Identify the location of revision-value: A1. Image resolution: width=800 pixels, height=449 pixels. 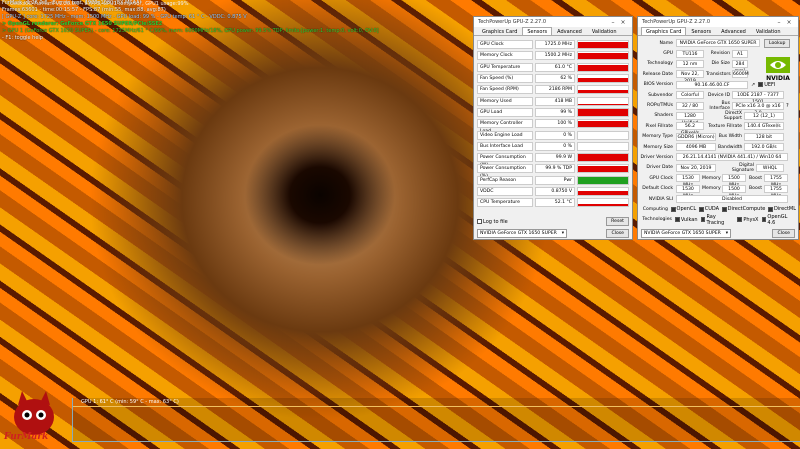
(740, 53).